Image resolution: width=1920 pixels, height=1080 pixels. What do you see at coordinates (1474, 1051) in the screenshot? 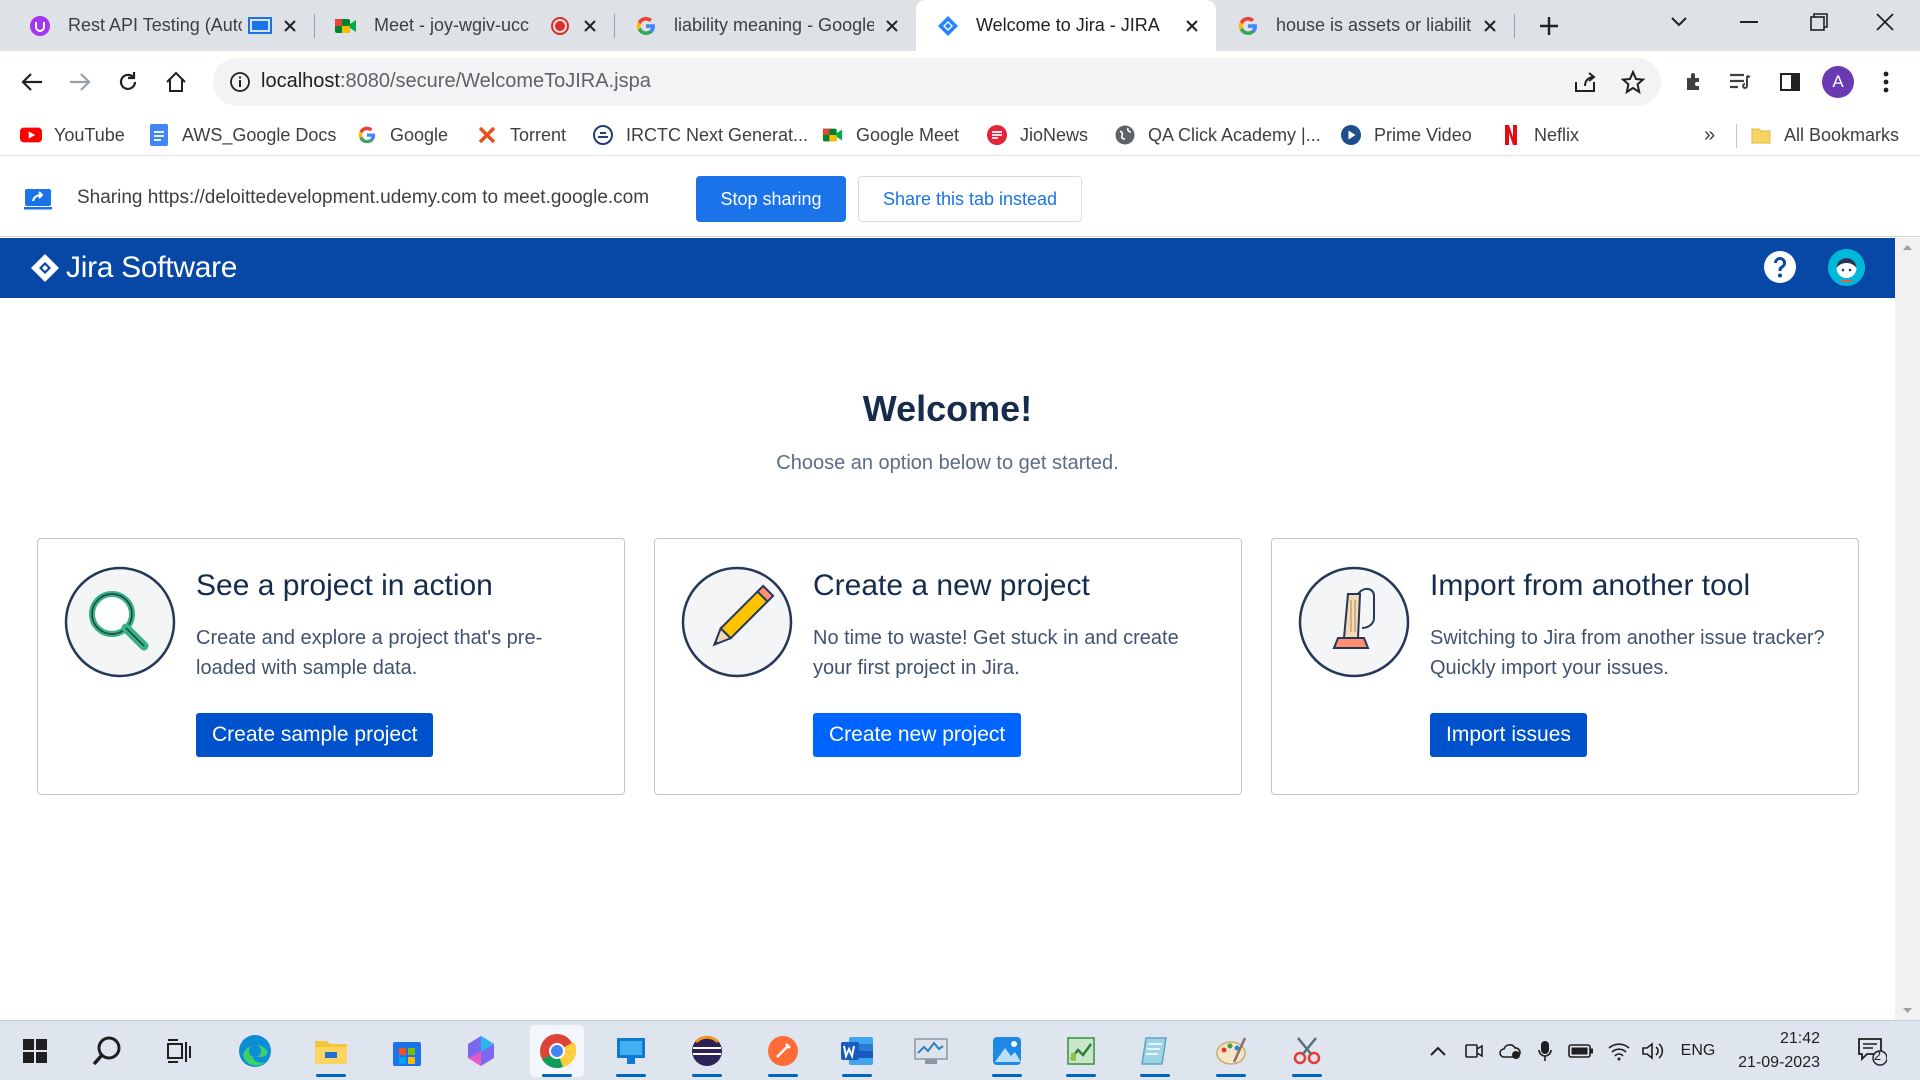
I see `meet-now-tray-icon` at bounding box center [1474, 1051].